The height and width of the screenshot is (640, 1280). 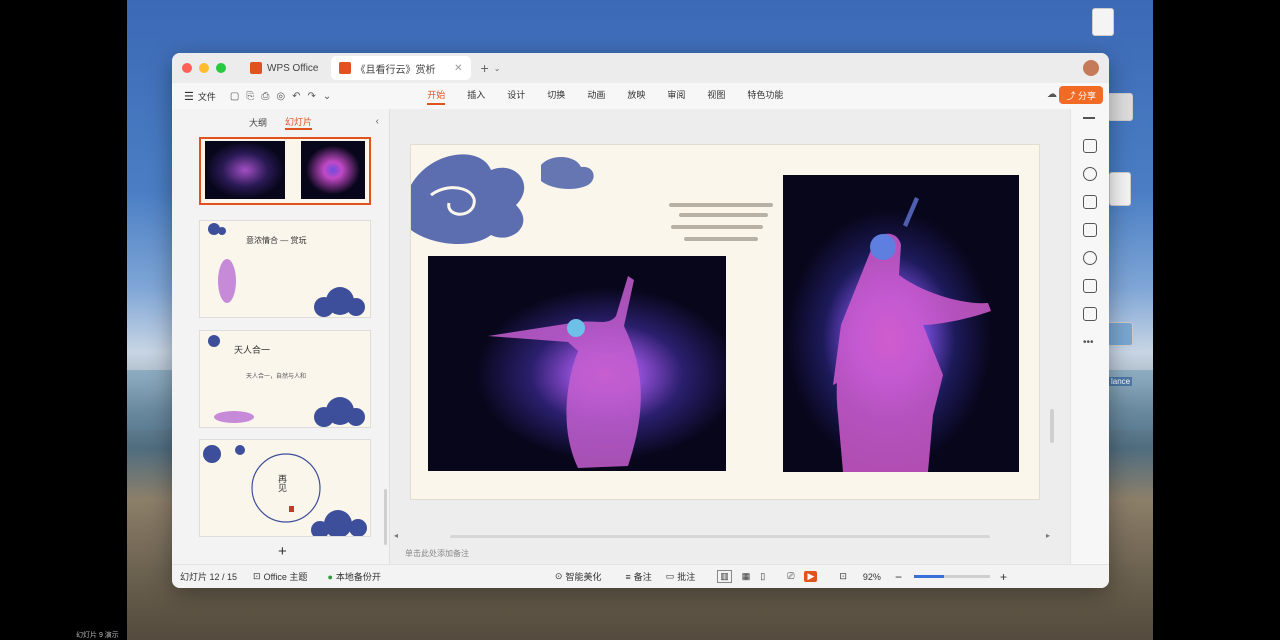 What do you see at coordinates (257, 576) in the screenshot?
I see `theme-icon: ⊡` at bounding box center [257, 576].